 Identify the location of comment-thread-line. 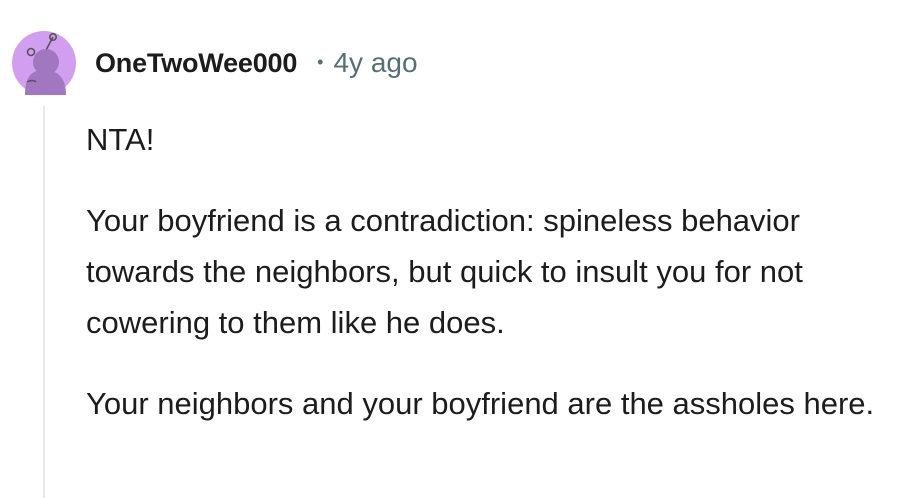
(44, 302).